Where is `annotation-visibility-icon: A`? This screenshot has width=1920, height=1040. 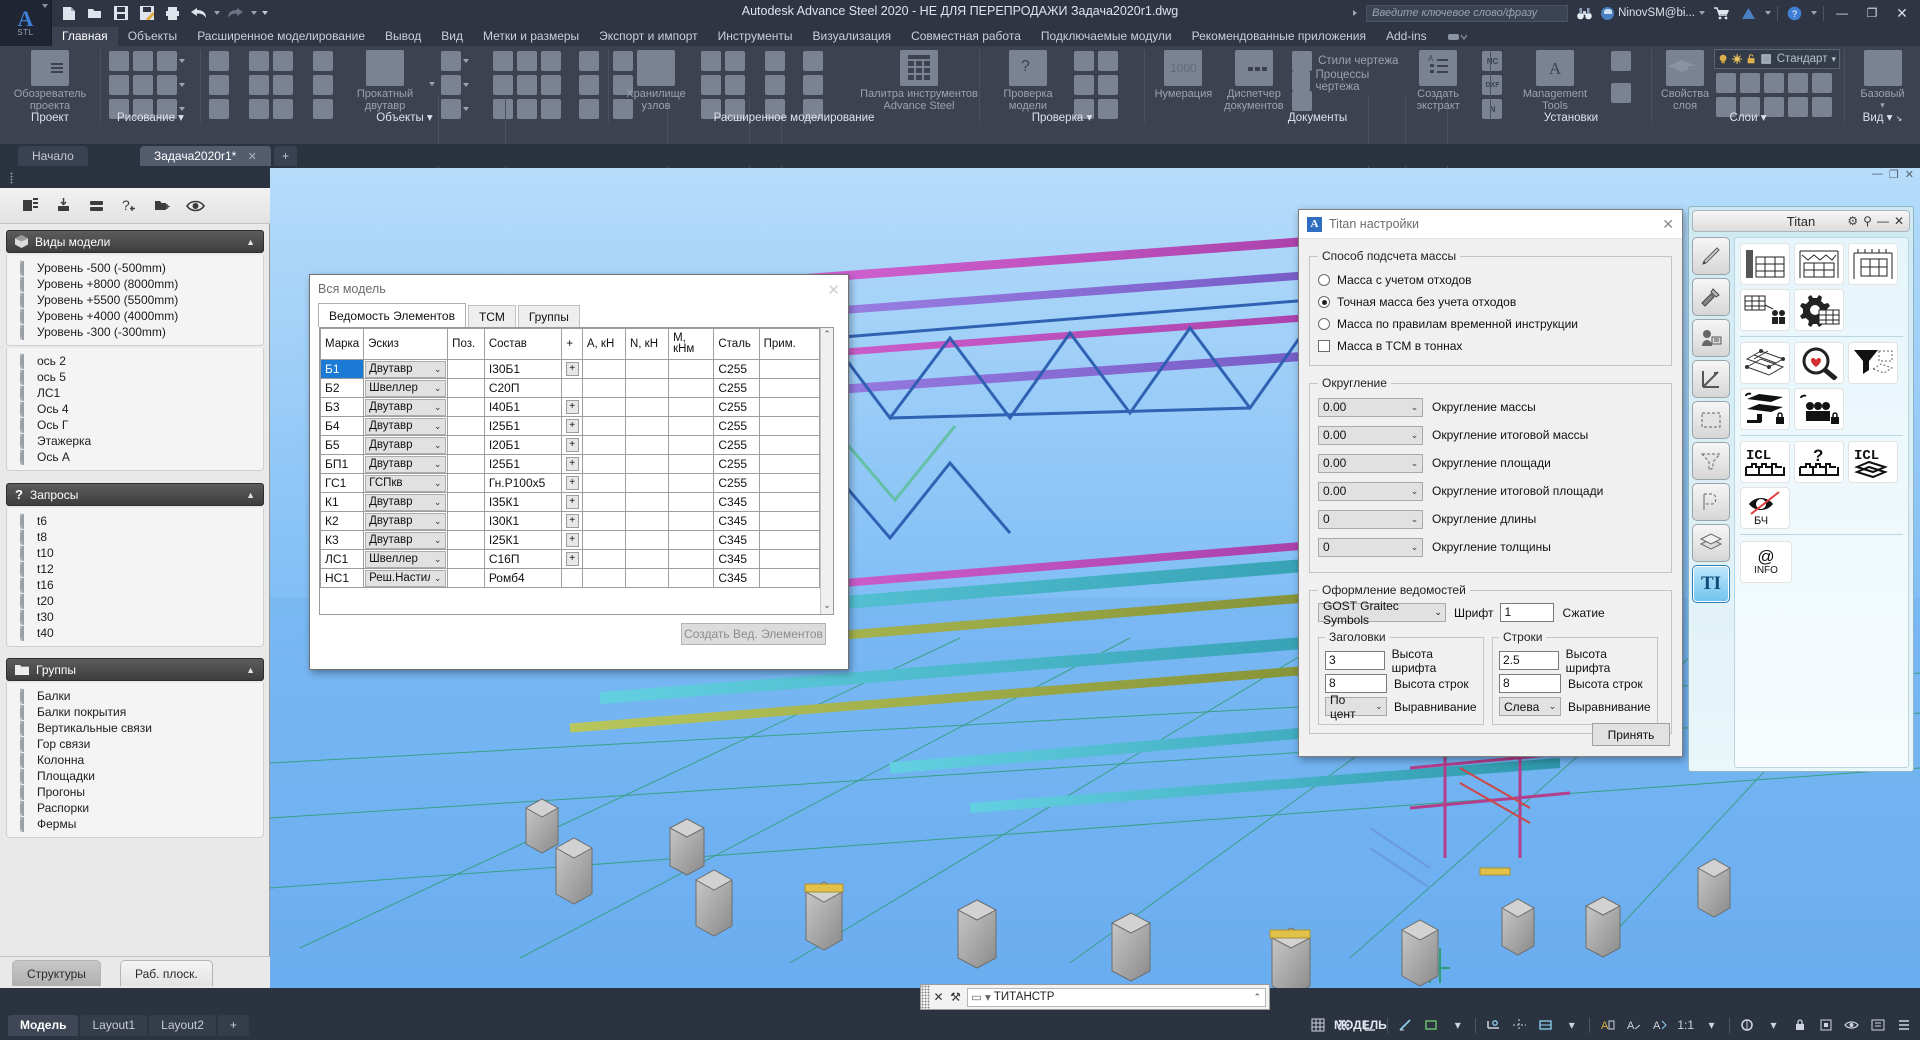
annotation-visibility-icon: A is located at coordinates (1633, 1025).